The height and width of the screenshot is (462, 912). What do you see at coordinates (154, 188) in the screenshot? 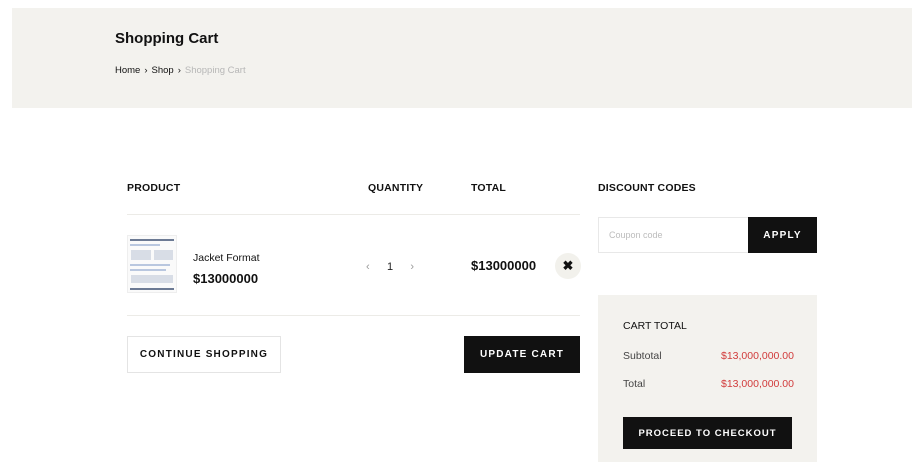
I see `column-header-product: PRODUCT` at bounding box center [154, 188].